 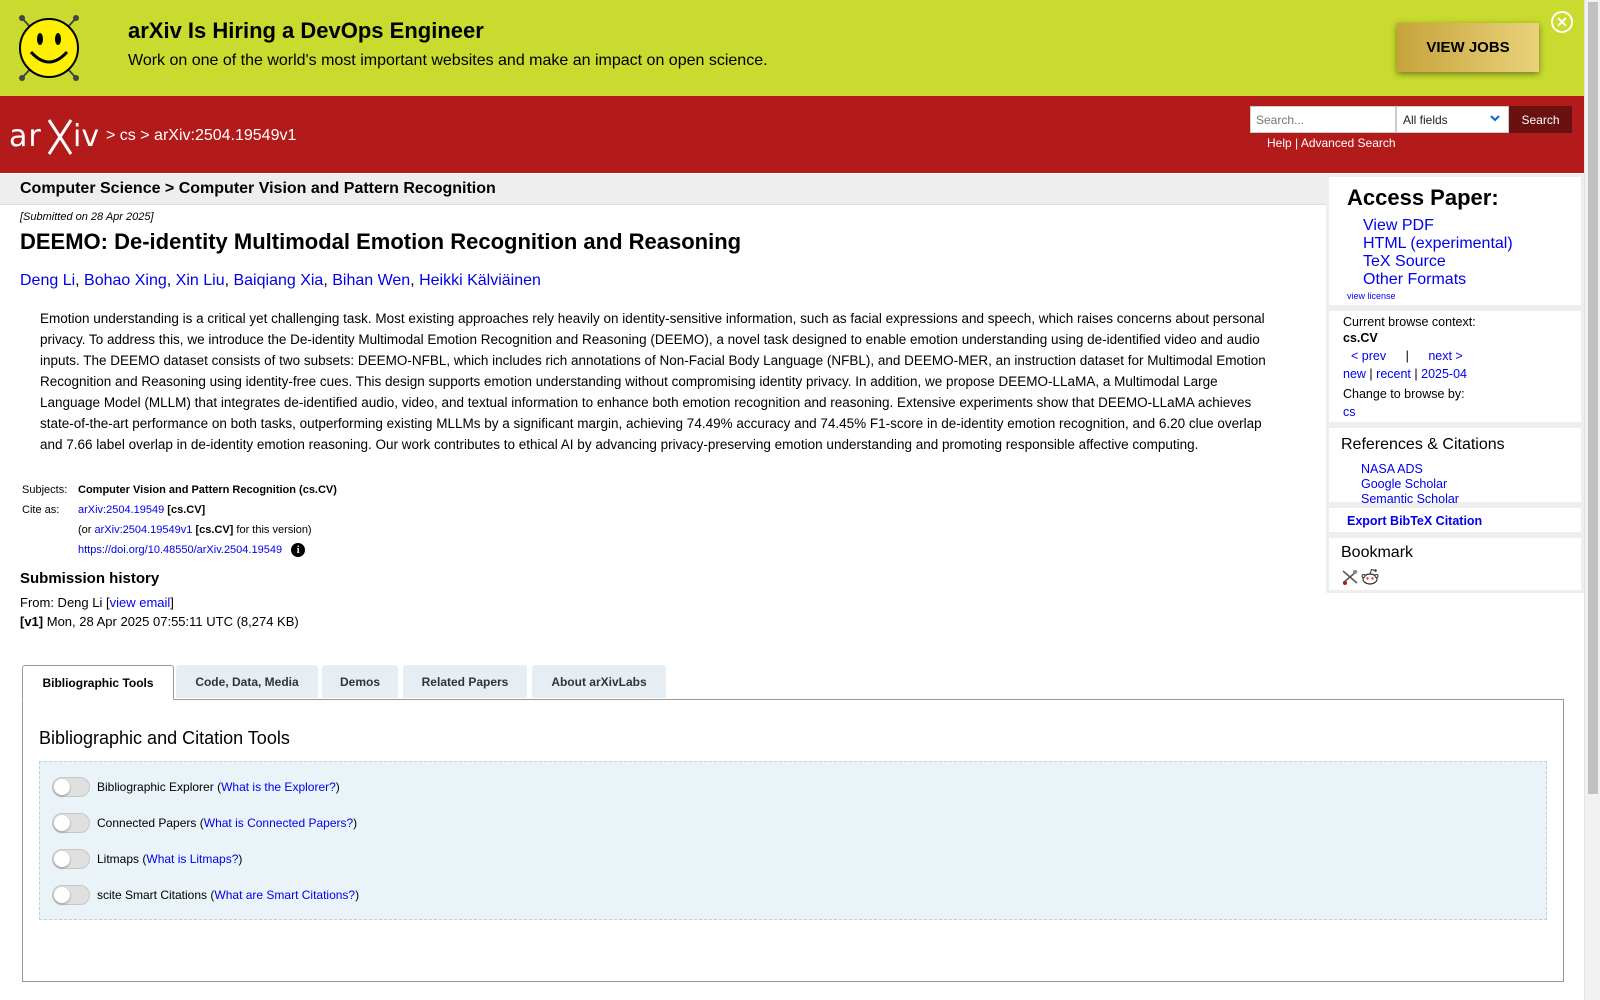 What do you see at coordinates (86, 136) in the screenshot?
I see `svg-text: iv` at bounding box center [86, 136].